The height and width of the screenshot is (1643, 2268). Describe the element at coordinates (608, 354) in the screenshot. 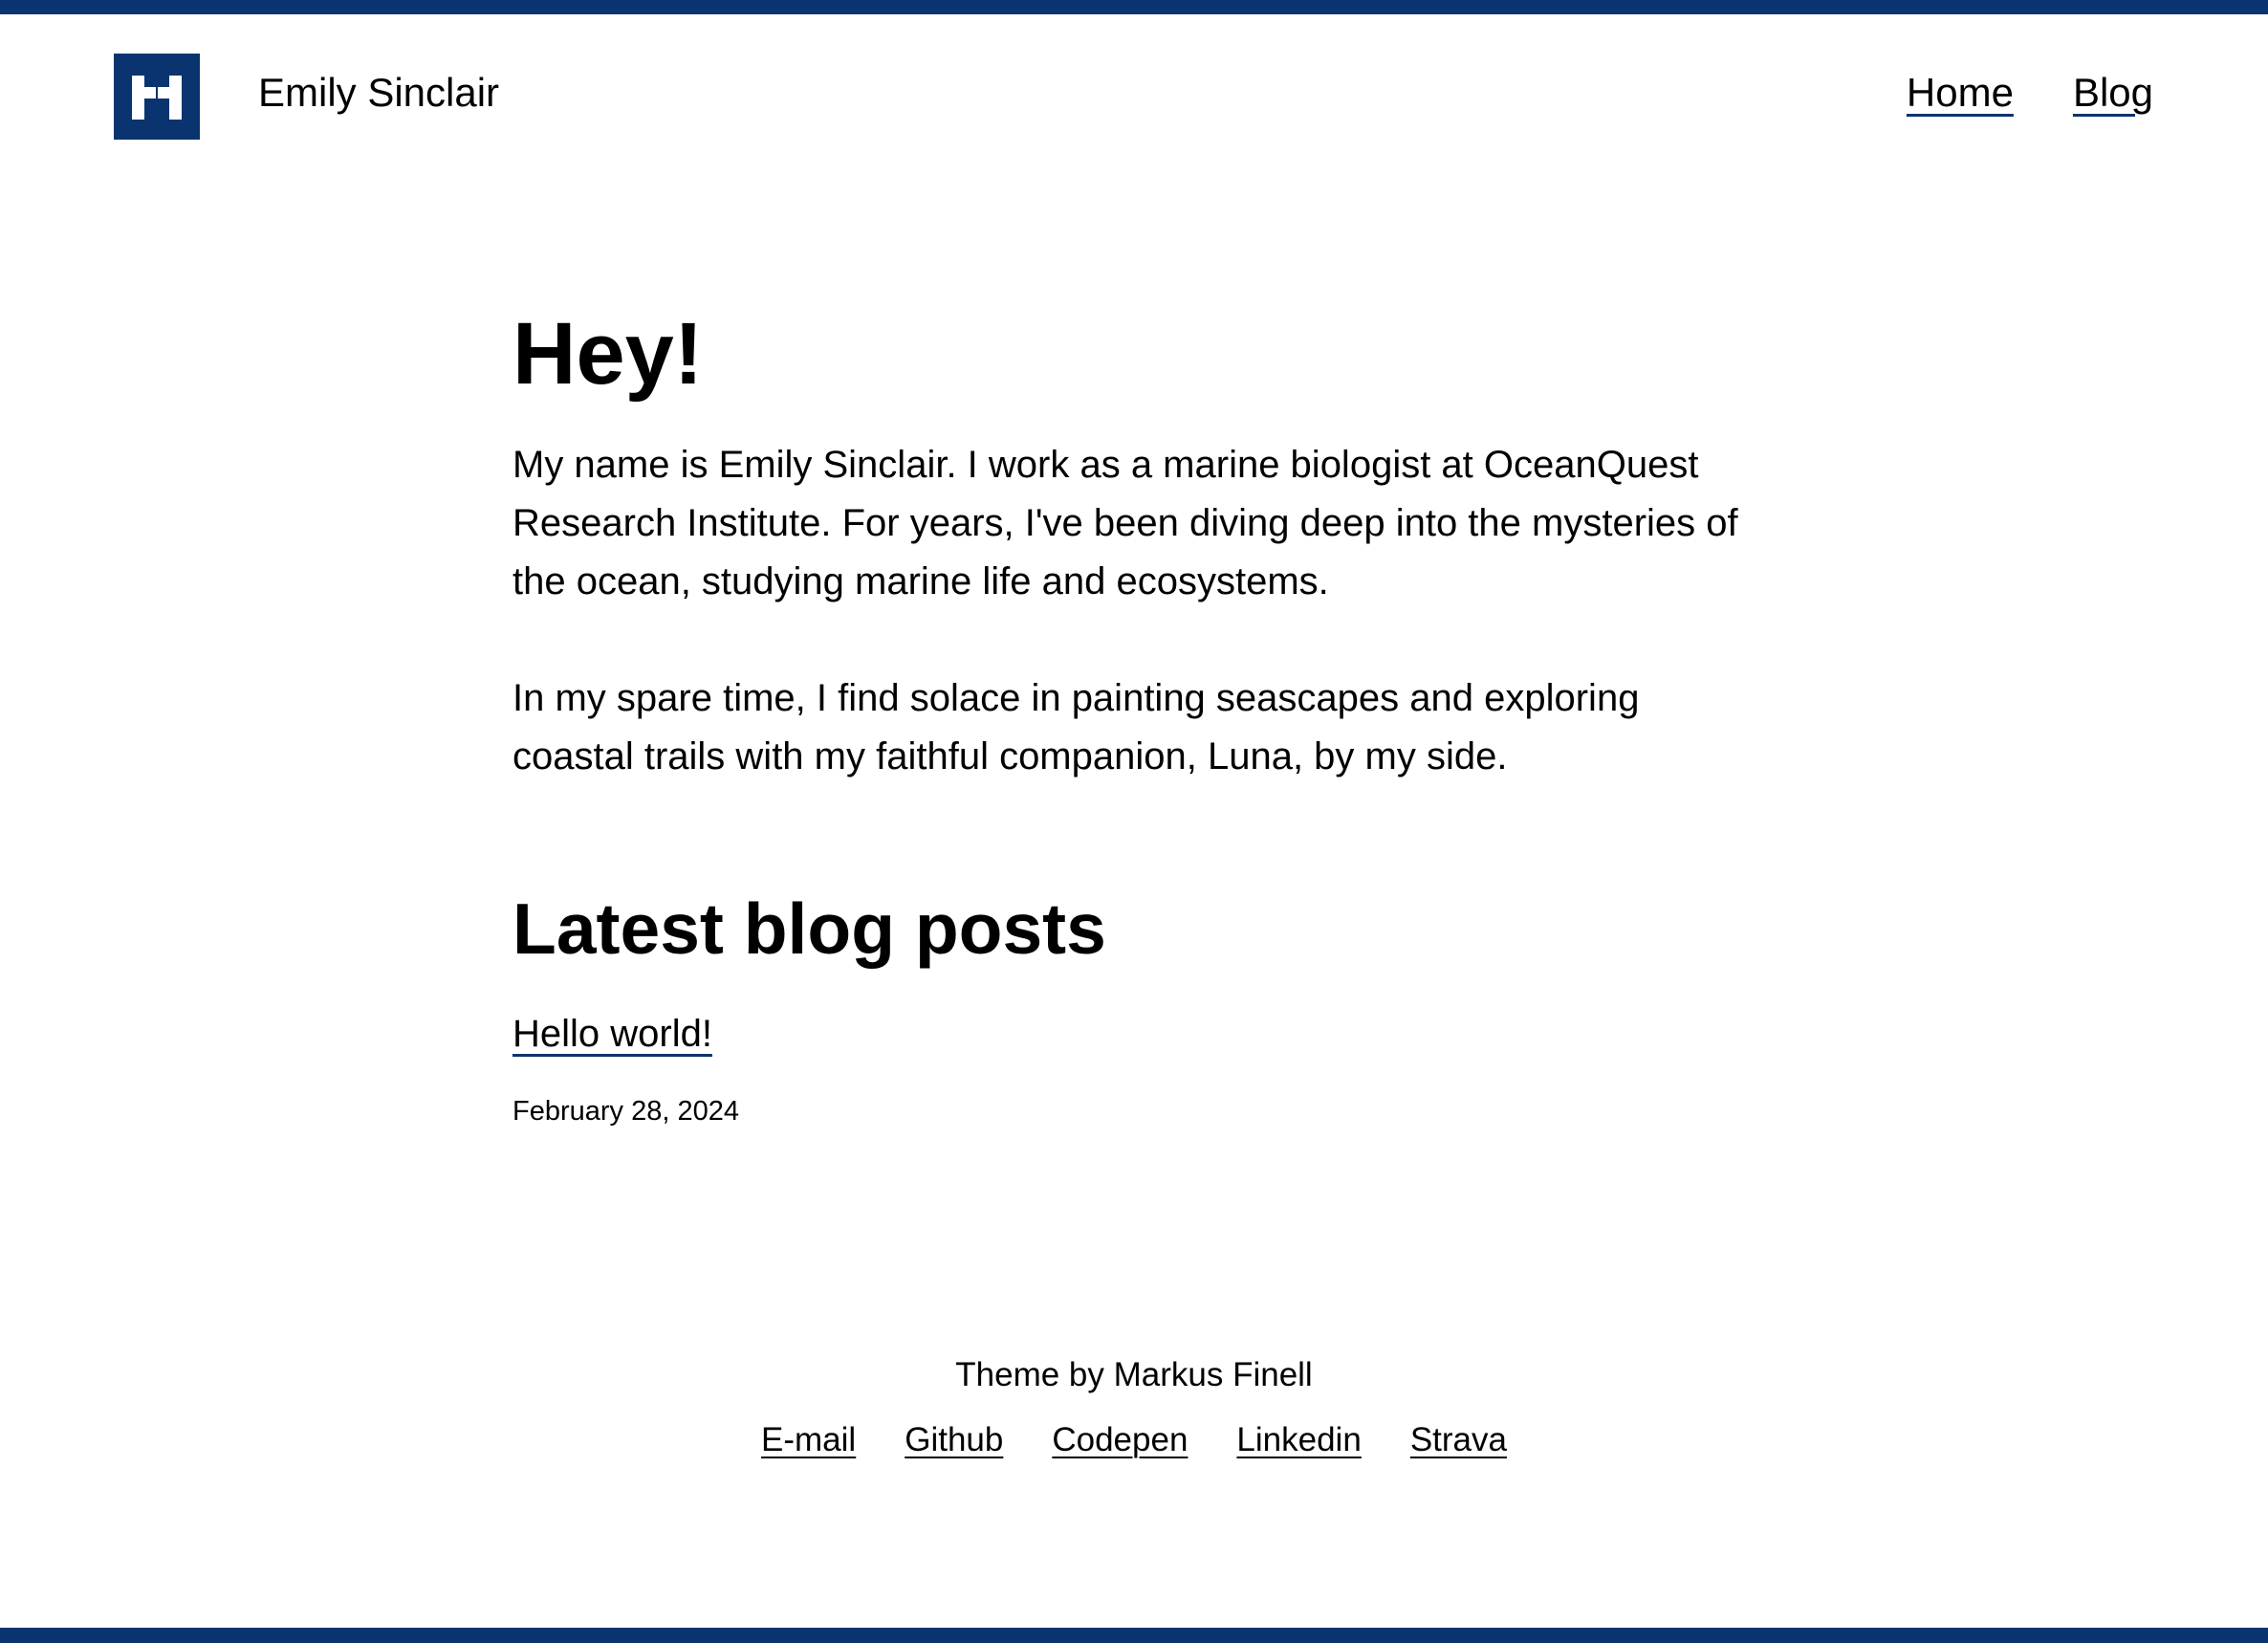

I see `intro-heading: Hey!` at that location.